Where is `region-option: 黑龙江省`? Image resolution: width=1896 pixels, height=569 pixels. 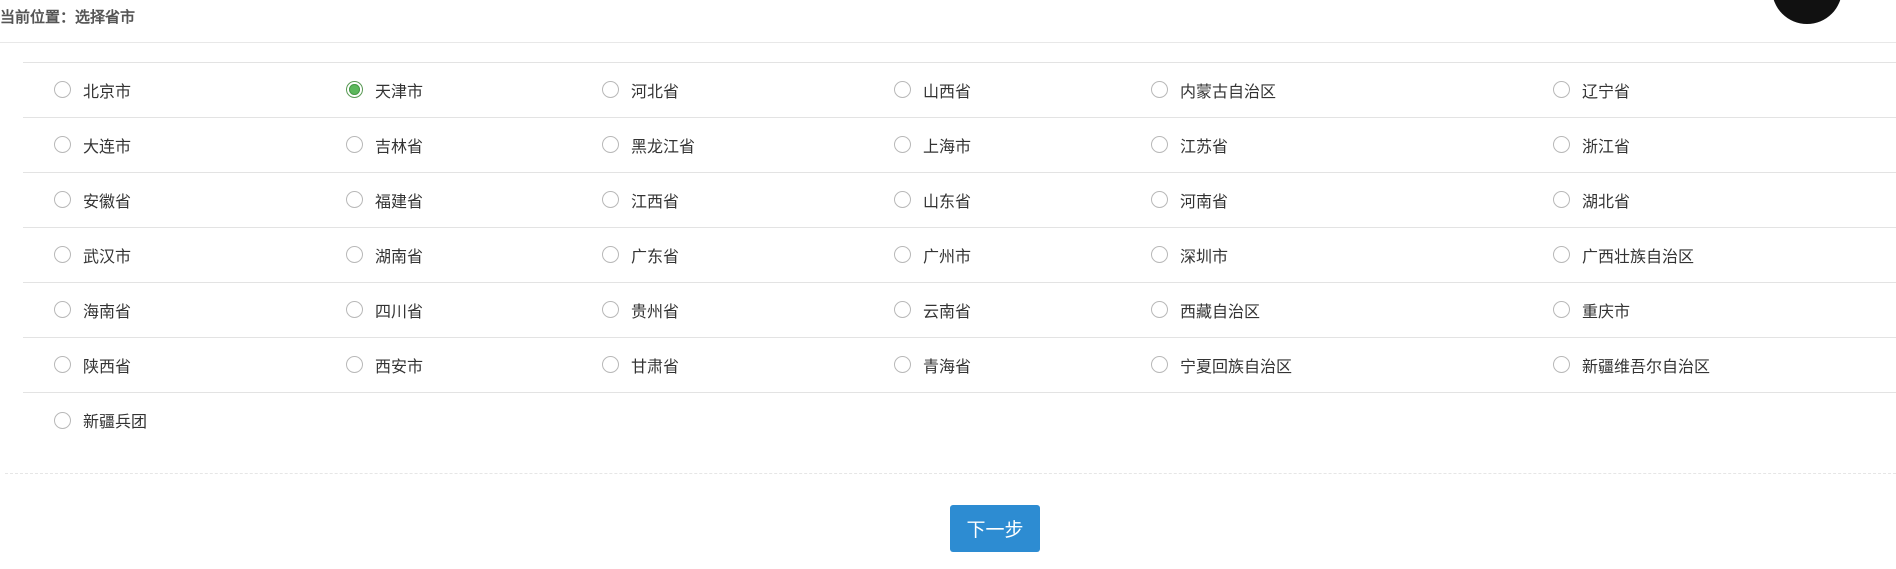 region-option: 黑龙江省 is located at coordinates (648, 145).